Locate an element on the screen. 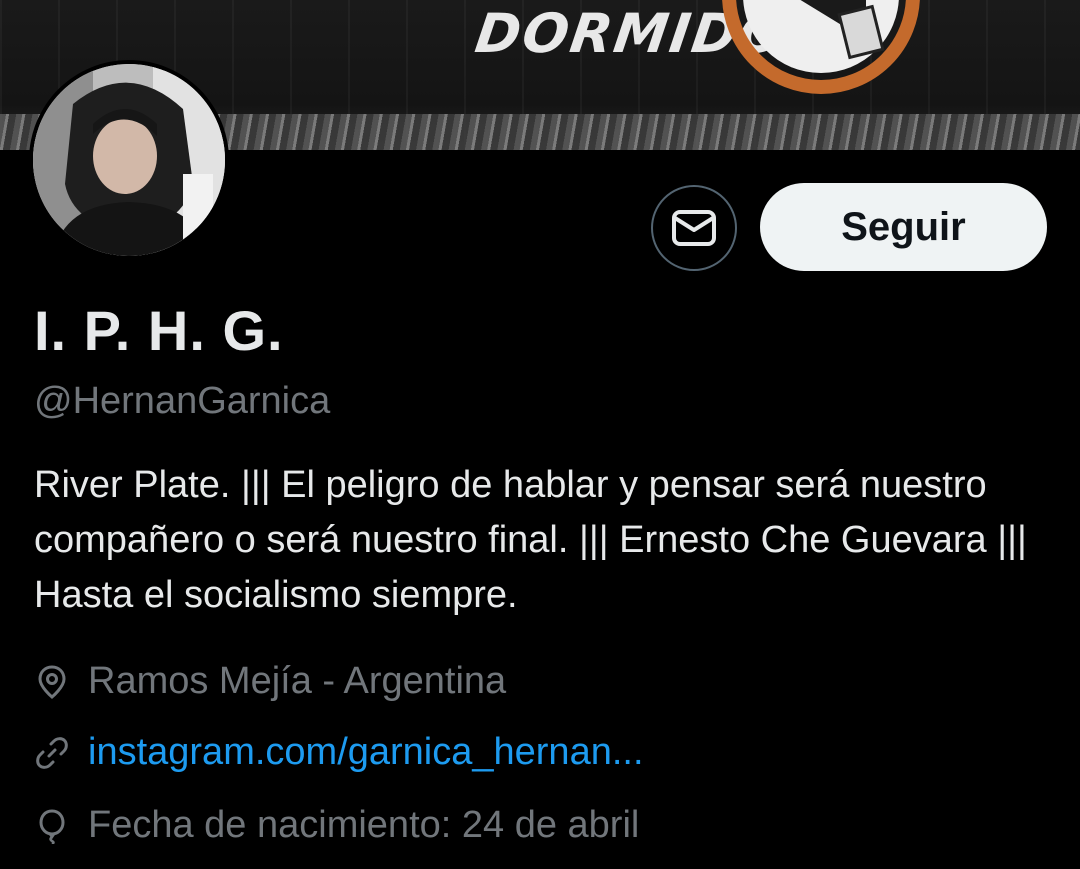  profile-avatar is located at coordinates (129, 160).